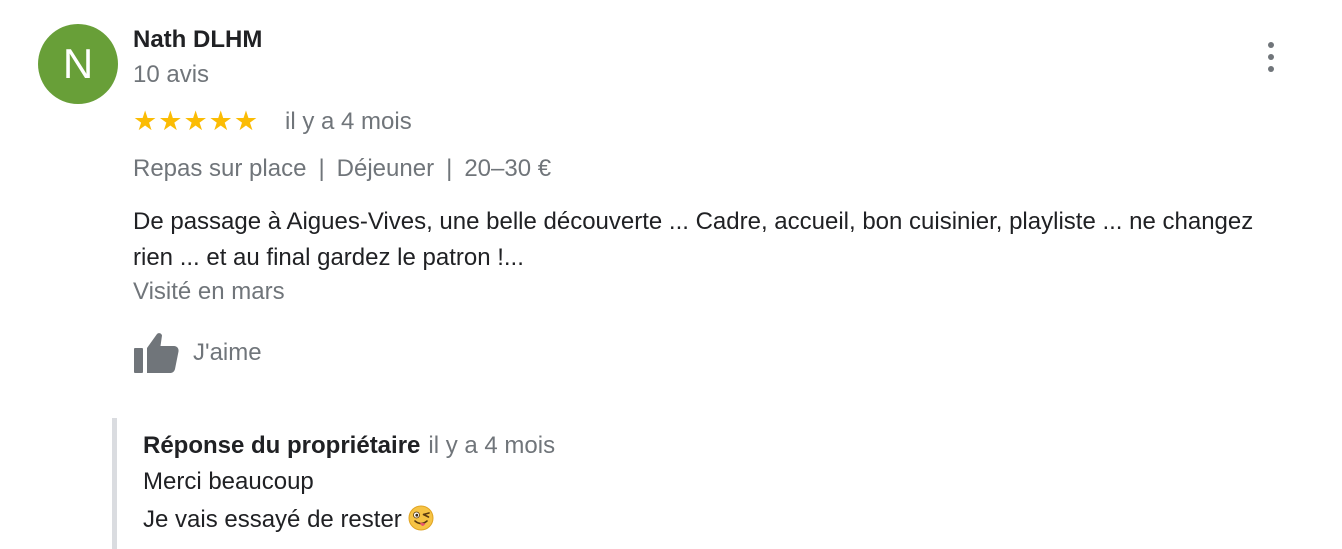 The image size is (1342, 549). What do you see at coordinates (220, 168) in the screenshot?
I see `tag-service: Repas sur place` at bounding box center [220, 168].